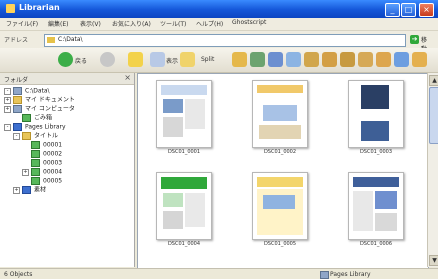 The image size is (438, 279). What do you see at coordinates (17, 91) in the screenshot?
I see `drive-icon` at bounding box center [17, 91].